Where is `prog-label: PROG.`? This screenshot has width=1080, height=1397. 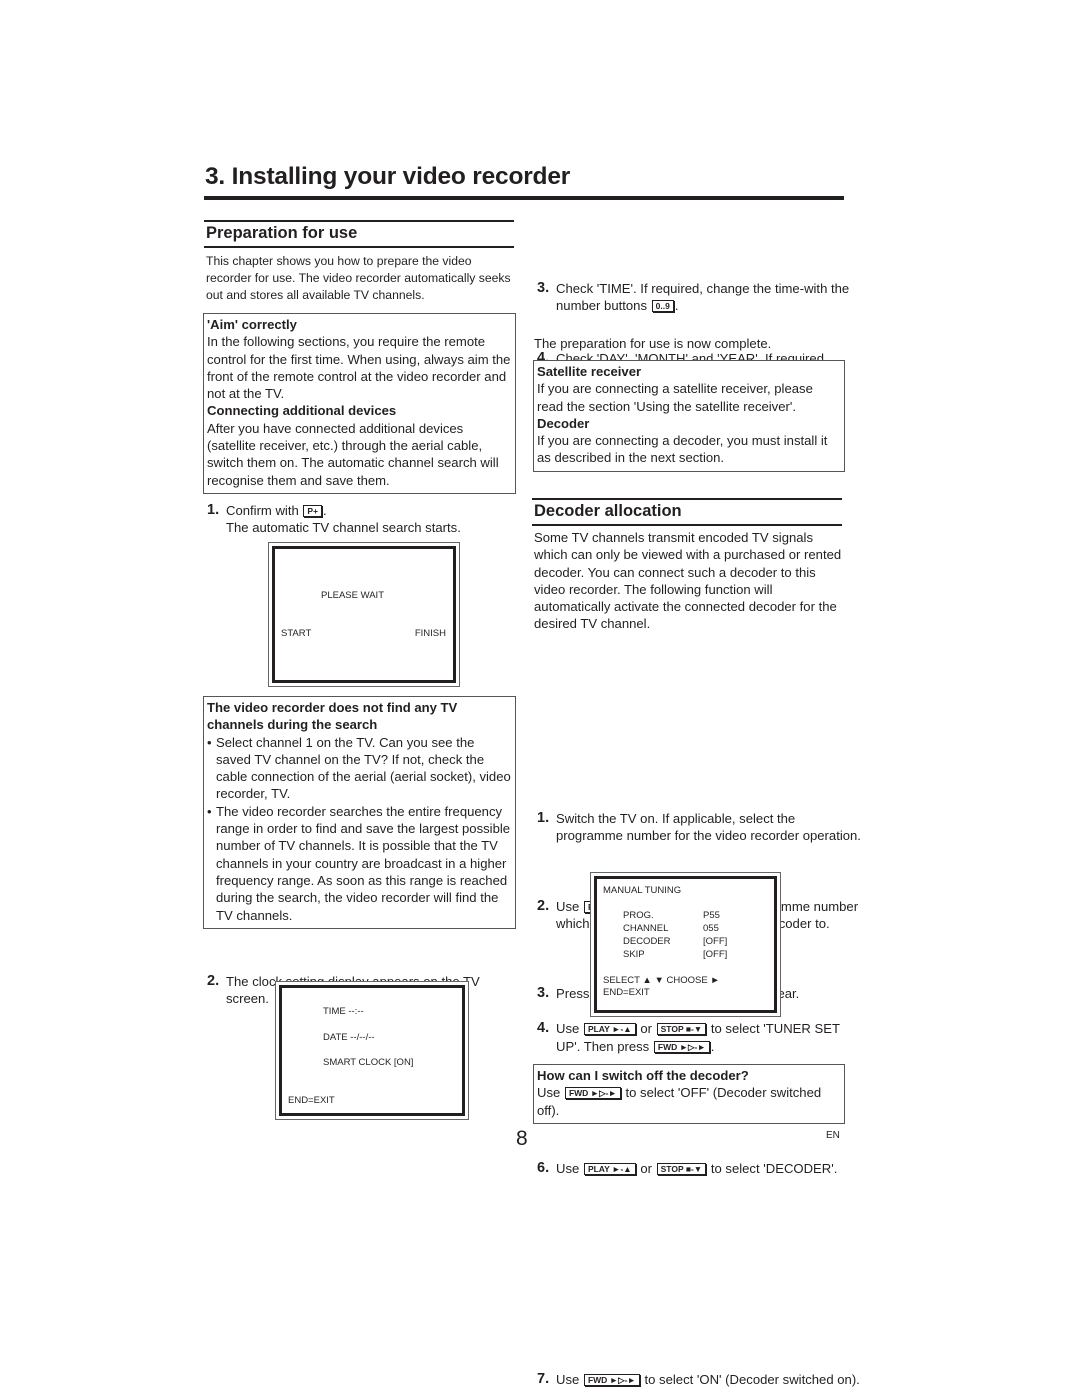
prog-label: PROG. is located at coordinates (638, 915).